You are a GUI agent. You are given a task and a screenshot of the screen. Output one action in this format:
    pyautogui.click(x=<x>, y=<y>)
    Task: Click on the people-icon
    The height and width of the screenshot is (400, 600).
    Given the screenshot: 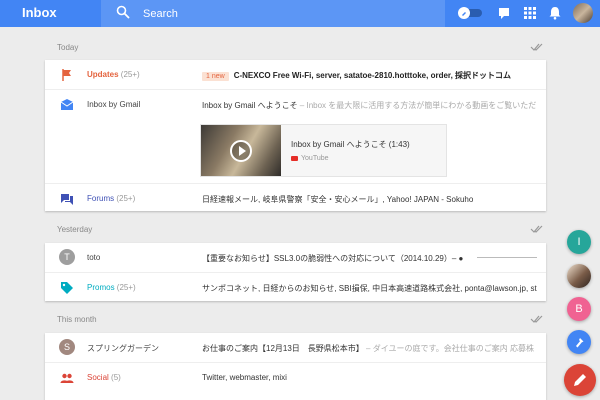 What is the action you would take?
    pyautogui.click(x=67, y=378)
    